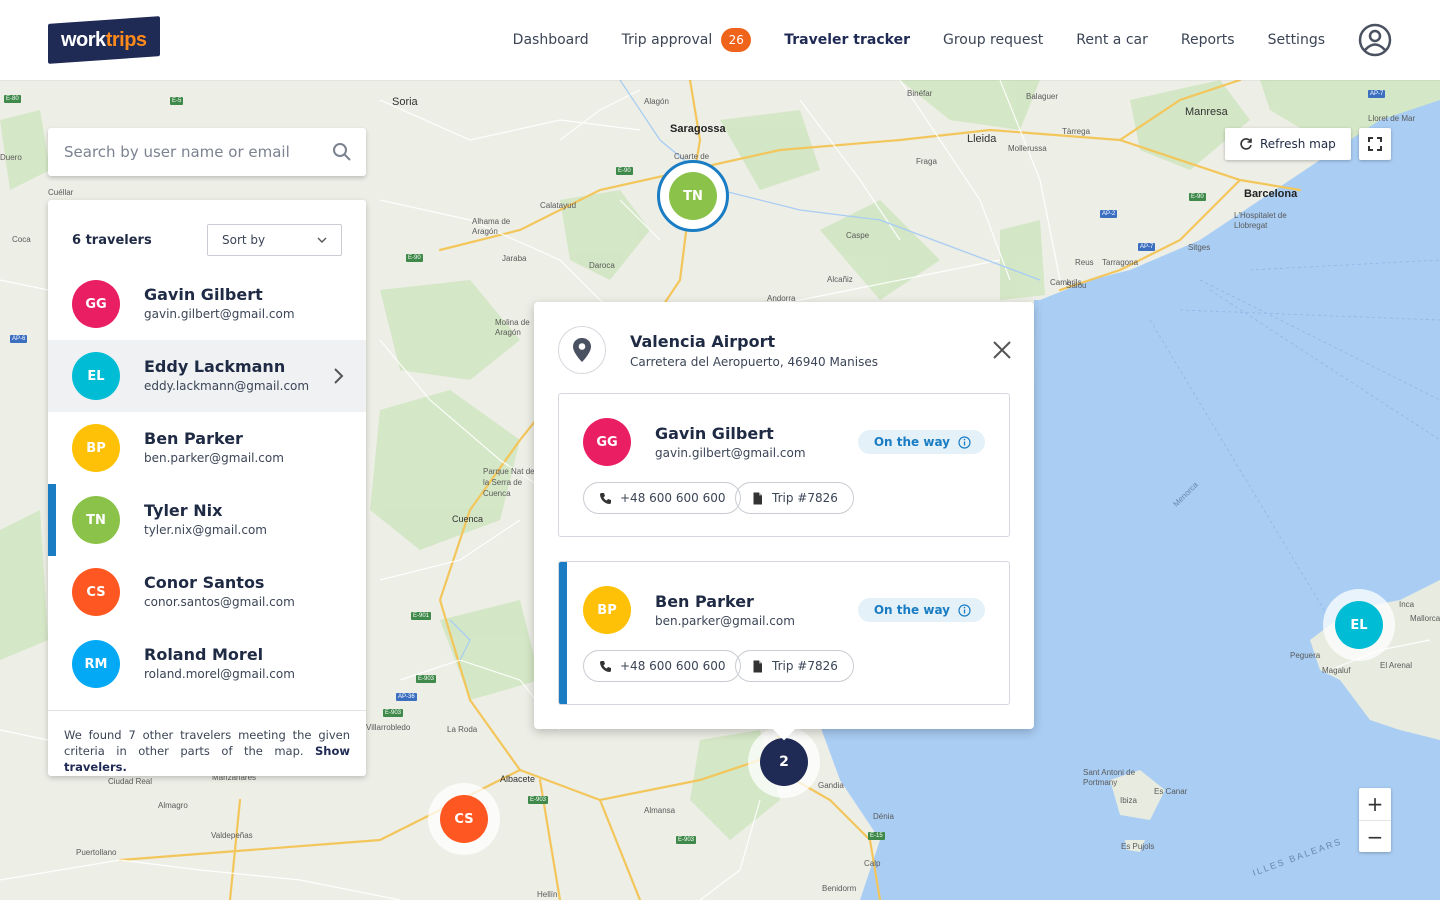 This screenshot has width=1440, height=900. What do you see at coordinates (414, 258) in the screenshot?
I see `road-shield: E-90` at bounding box center [414, 258].